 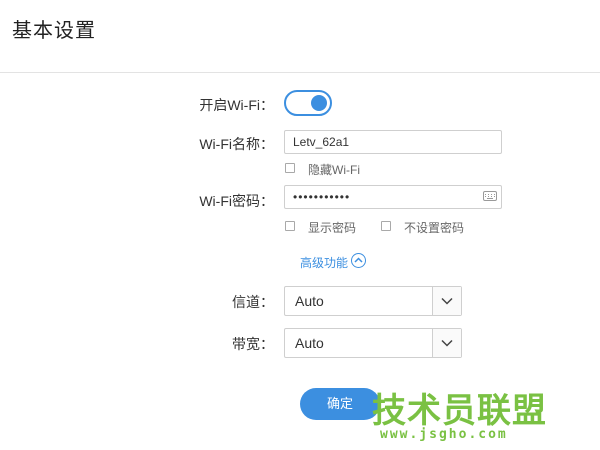 I want to click on no-password-checkbox, so click(x=386, y=226).